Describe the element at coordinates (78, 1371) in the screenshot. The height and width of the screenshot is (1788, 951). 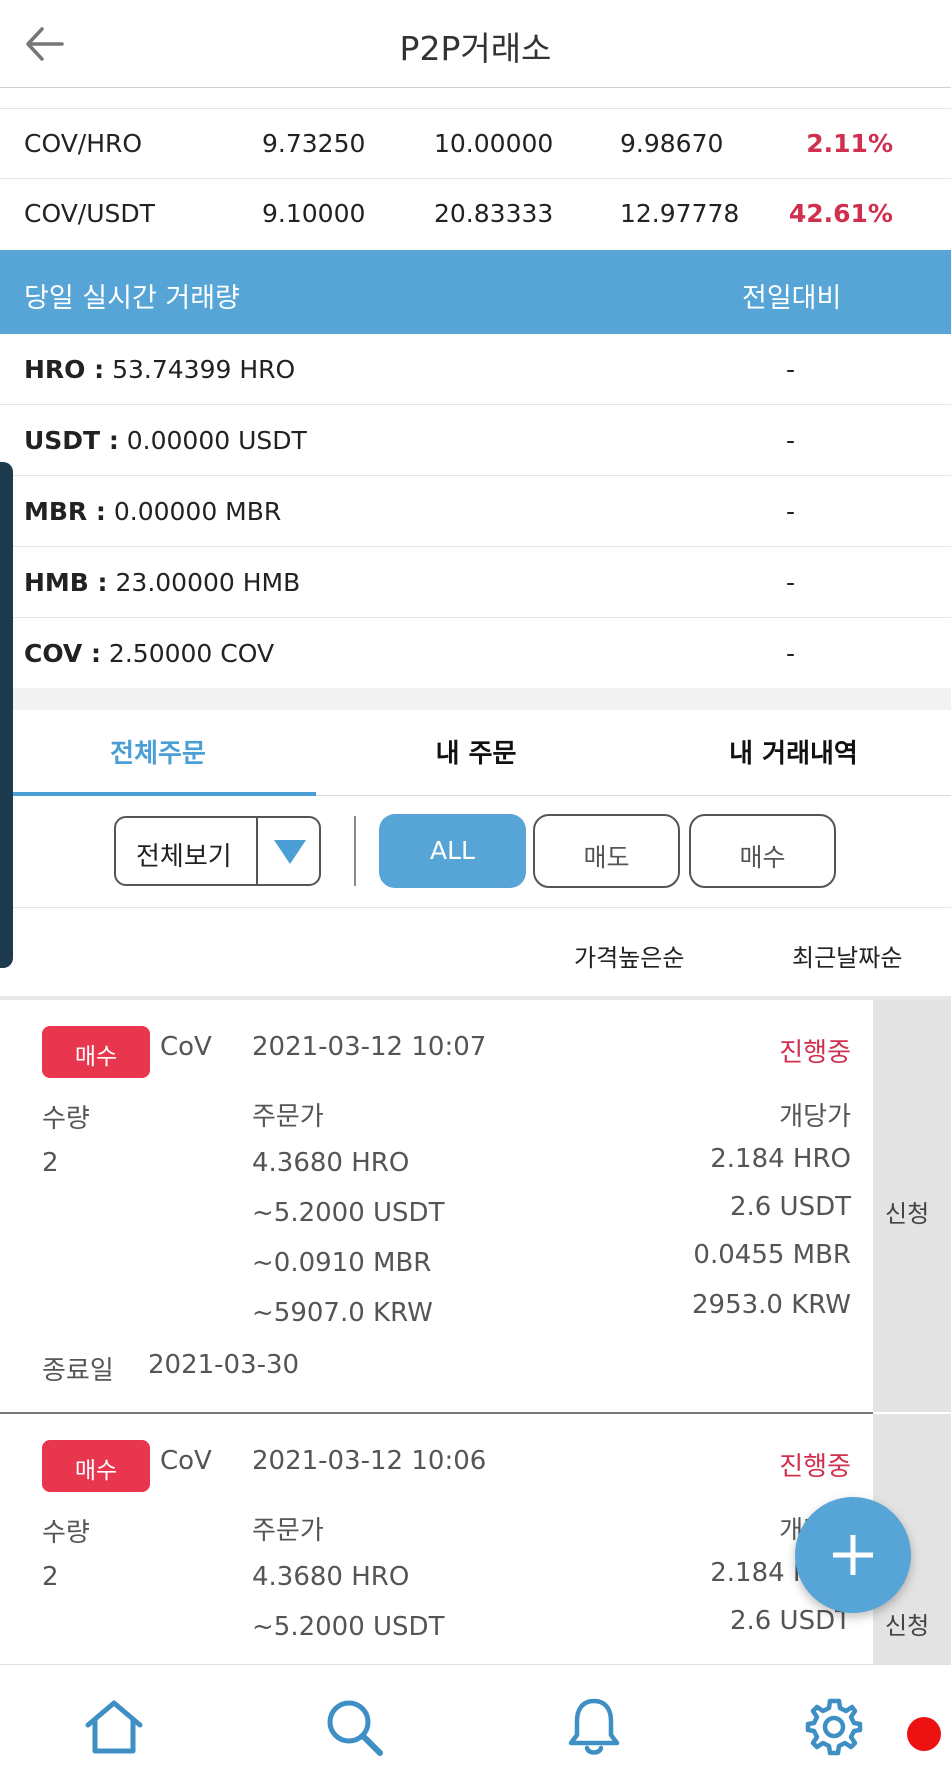
I see `end-date-label: 종료일` at that location.